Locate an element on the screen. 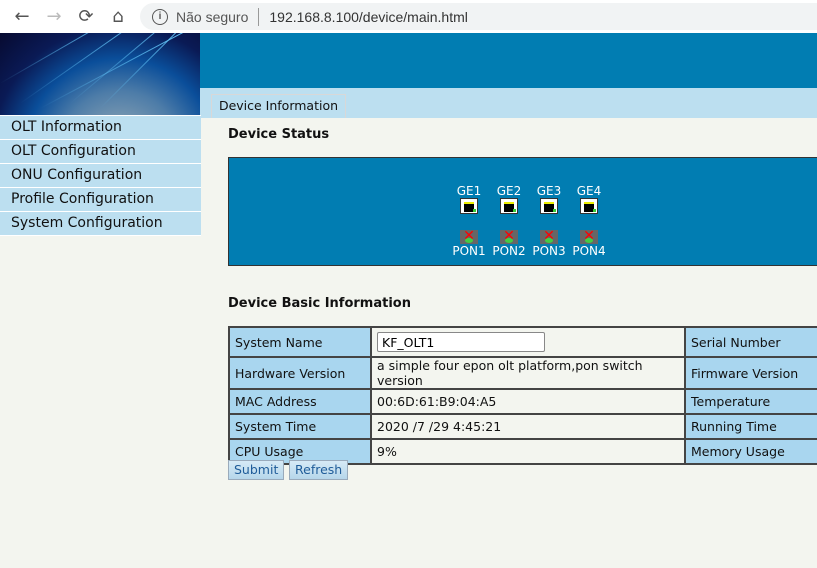  label-cell: System Time is located at coordinates (300, 426).